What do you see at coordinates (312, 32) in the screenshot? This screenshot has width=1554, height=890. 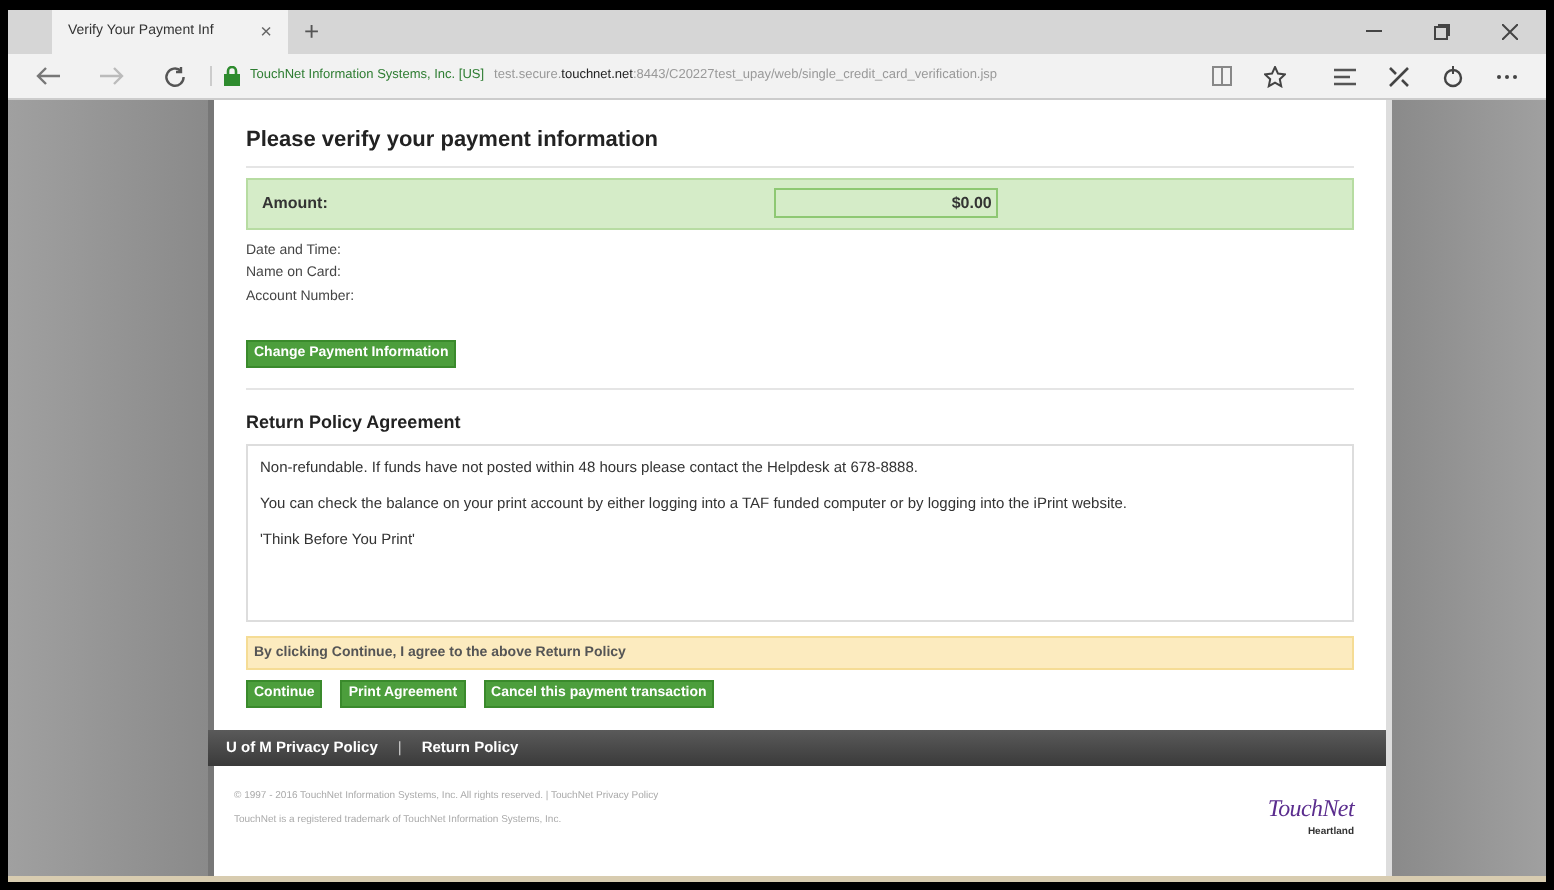 I see `new-tab-button: +` at bounding box center [312, 32].